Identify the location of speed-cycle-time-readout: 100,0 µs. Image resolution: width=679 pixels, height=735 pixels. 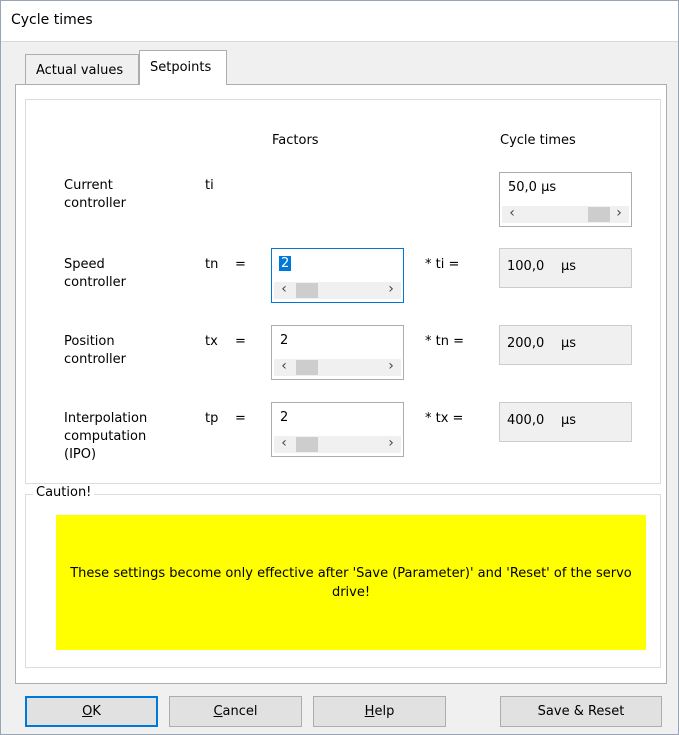
(565, 268).